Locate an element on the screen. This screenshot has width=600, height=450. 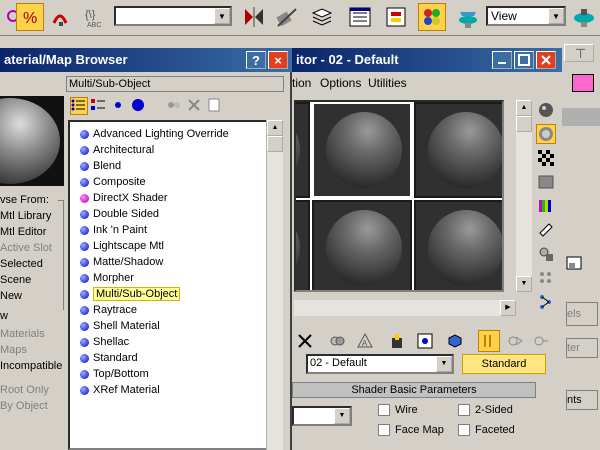
align-icon is located at coordinates (286, 17).